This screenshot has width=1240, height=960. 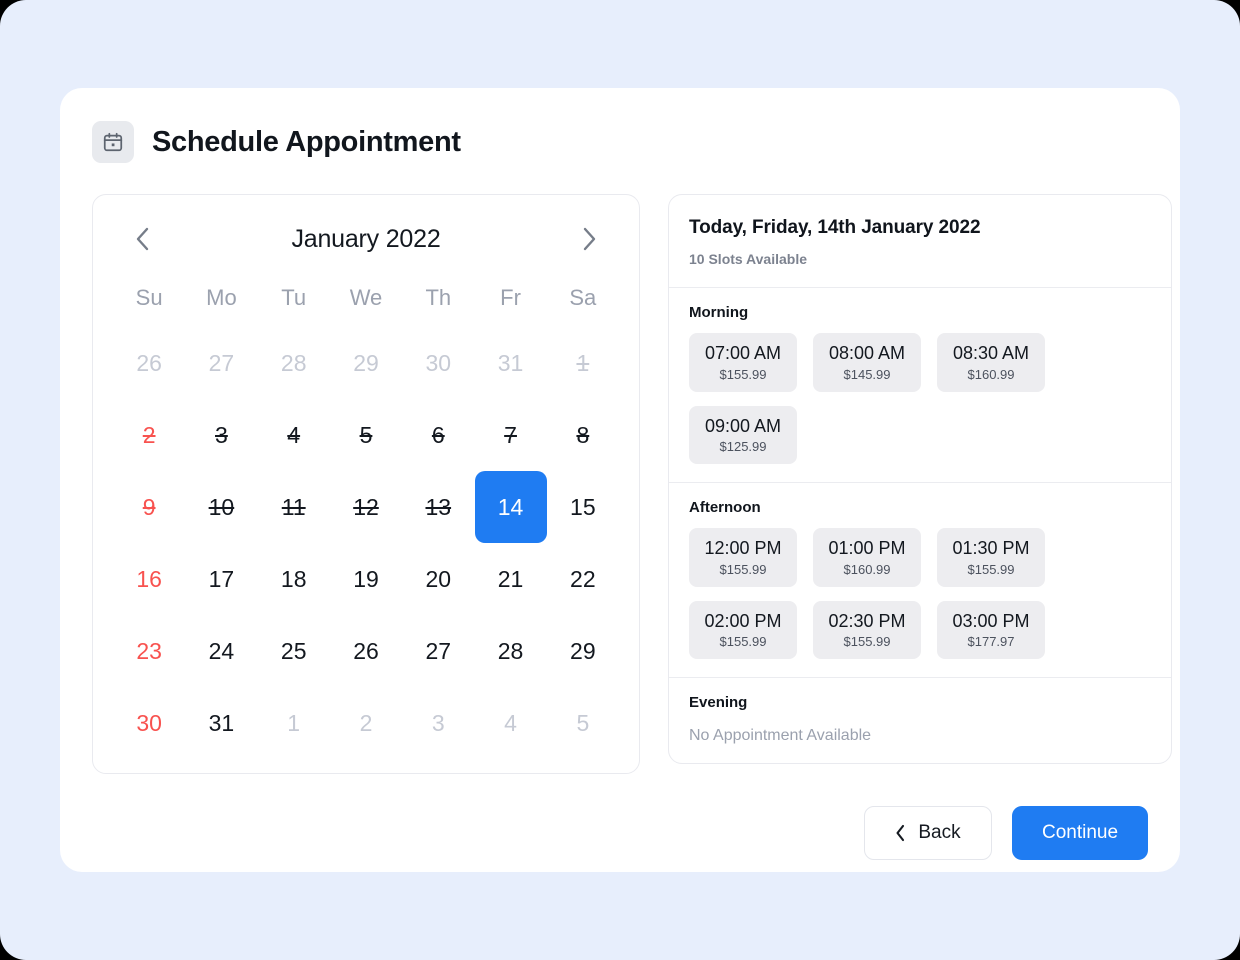 I want to click on calendar-day-22: 22, so click(x=583, y=579).